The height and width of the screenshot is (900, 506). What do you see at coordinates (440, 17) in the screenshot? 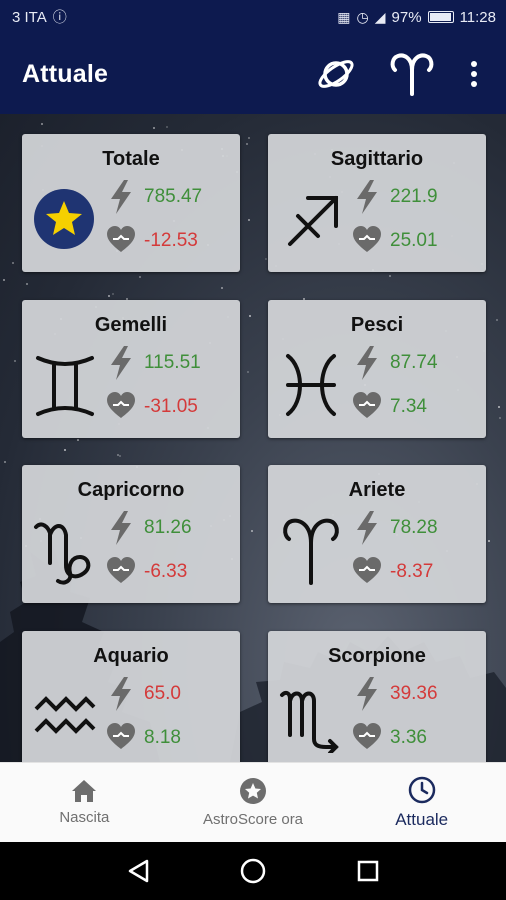
I see `battery-icon` at bounding box center [440, 17].